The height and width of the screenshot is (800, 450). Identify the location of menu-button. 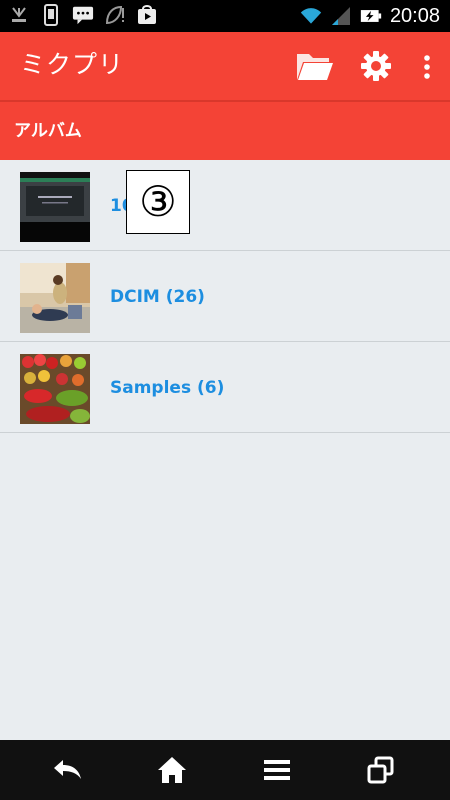
(277, 770).